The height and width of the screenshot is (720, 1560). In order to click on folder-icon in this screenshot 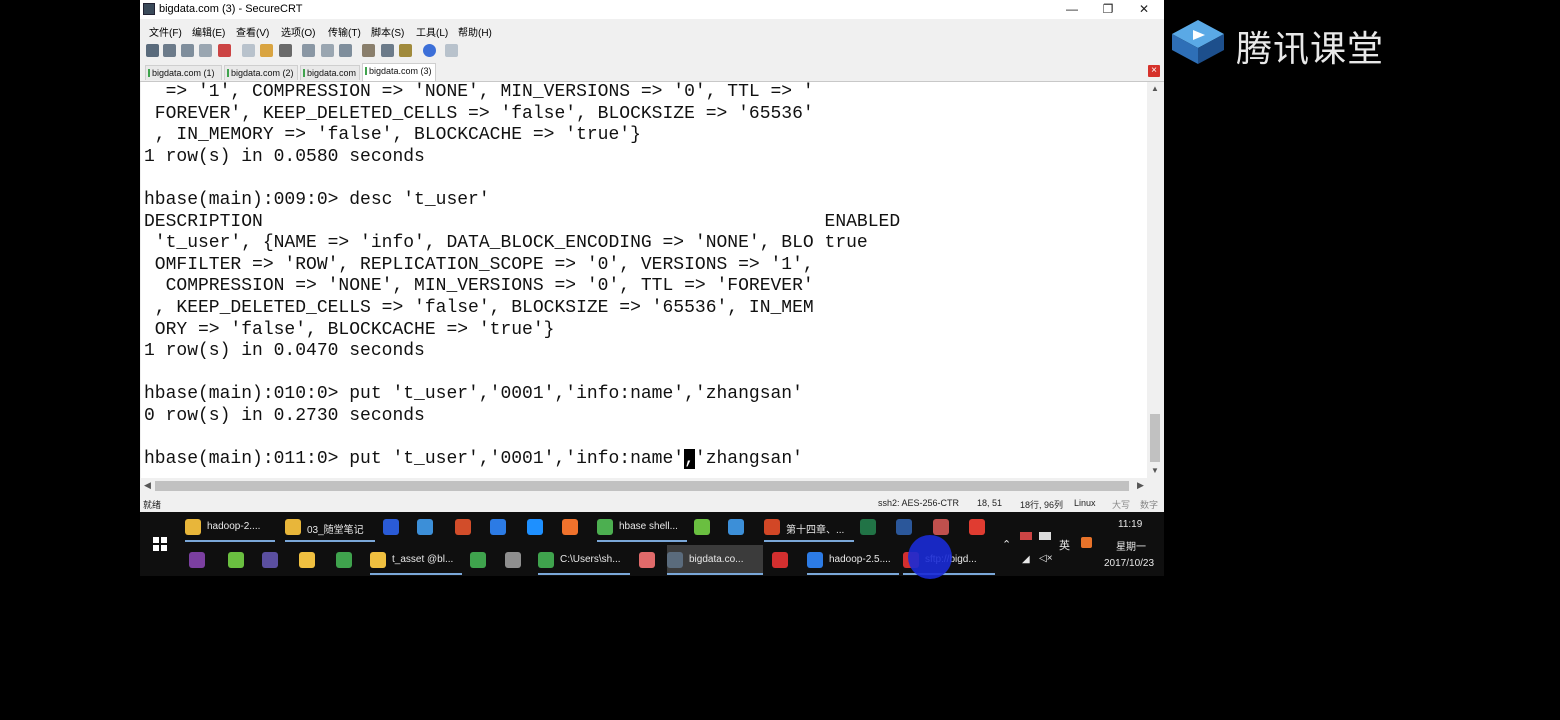, I will do `click(193, 527)`.